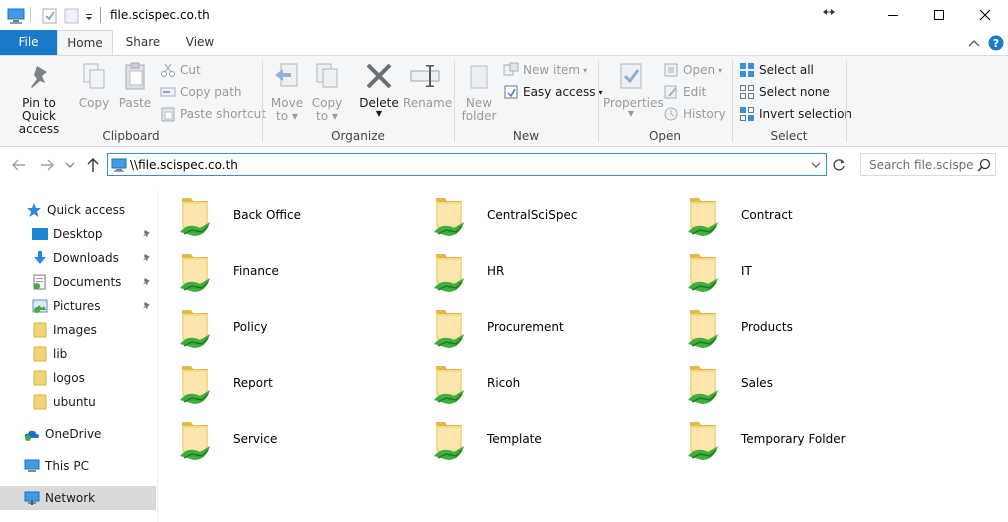 Image resolution: width=1008 pixels, height=522 pixels. I want to click on select-none-button: Select none, so click(784, 92).